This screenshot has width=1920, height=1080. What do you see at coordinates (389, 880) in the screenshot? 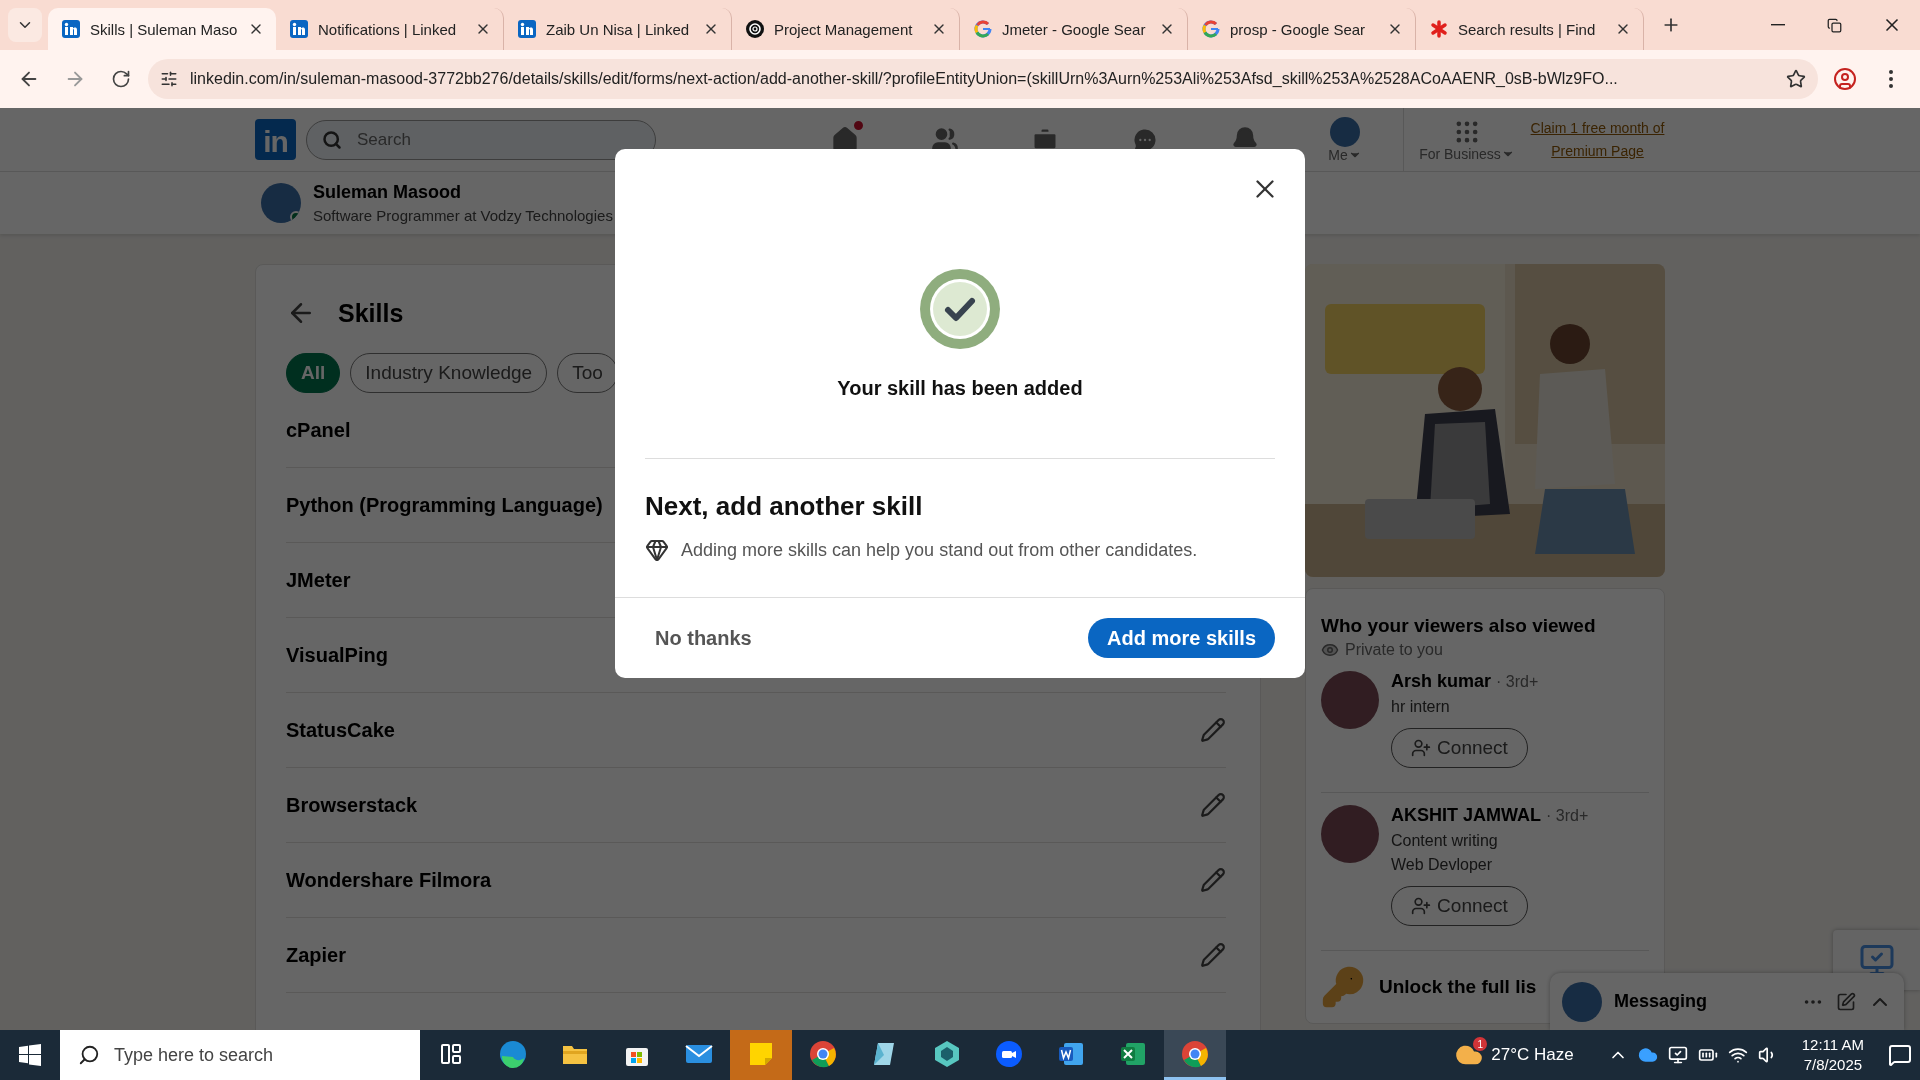
I see `skill-name: Wondershare Filmora` at bounding box center [389, 880].